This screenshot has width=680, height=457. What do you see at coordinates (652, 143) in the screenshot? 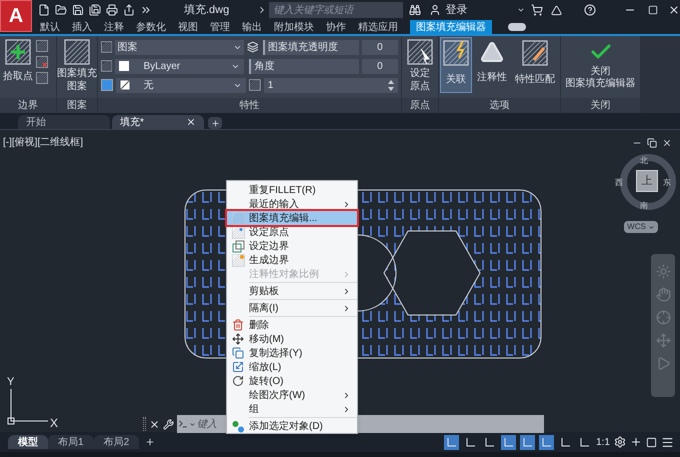
I see `restore-icon` at bounding box center [652, 143].